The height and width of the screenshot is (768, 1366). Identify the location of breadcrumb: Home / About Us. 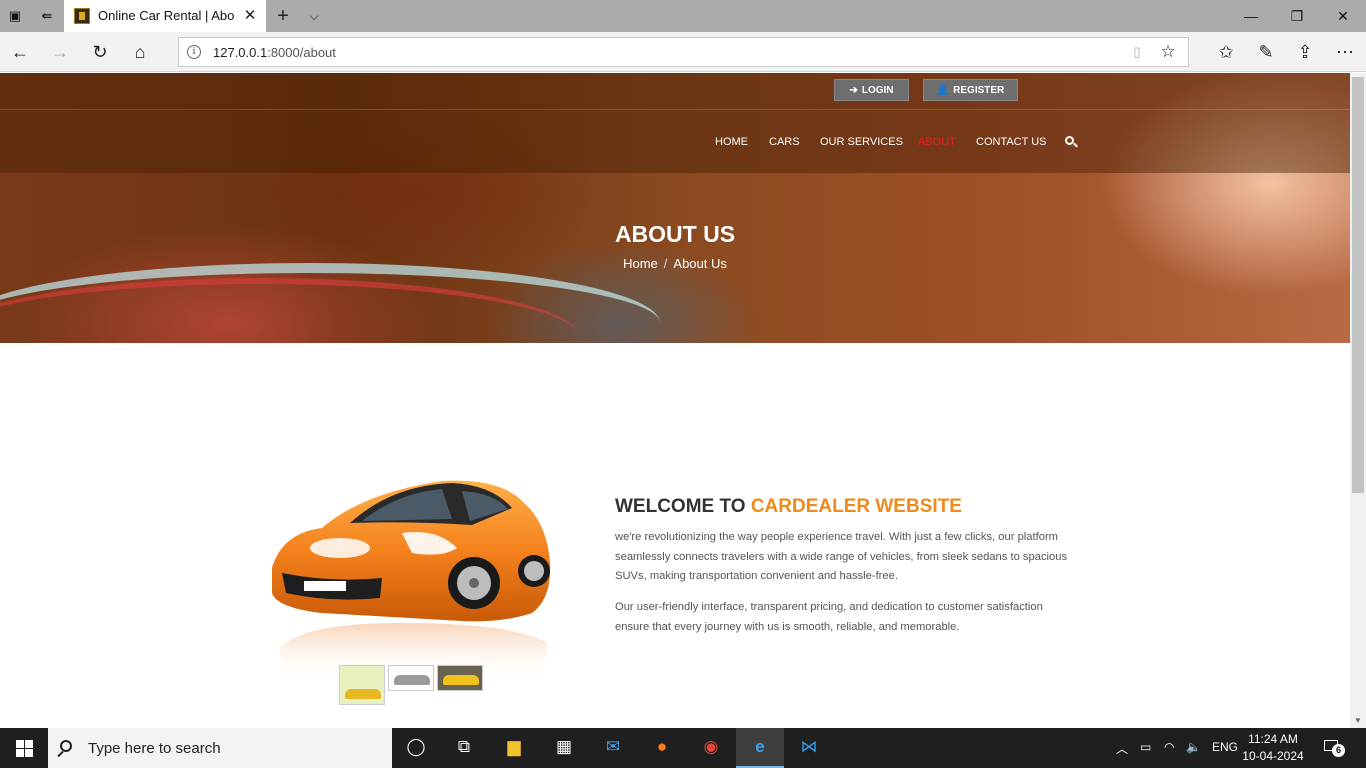
(675, 263).